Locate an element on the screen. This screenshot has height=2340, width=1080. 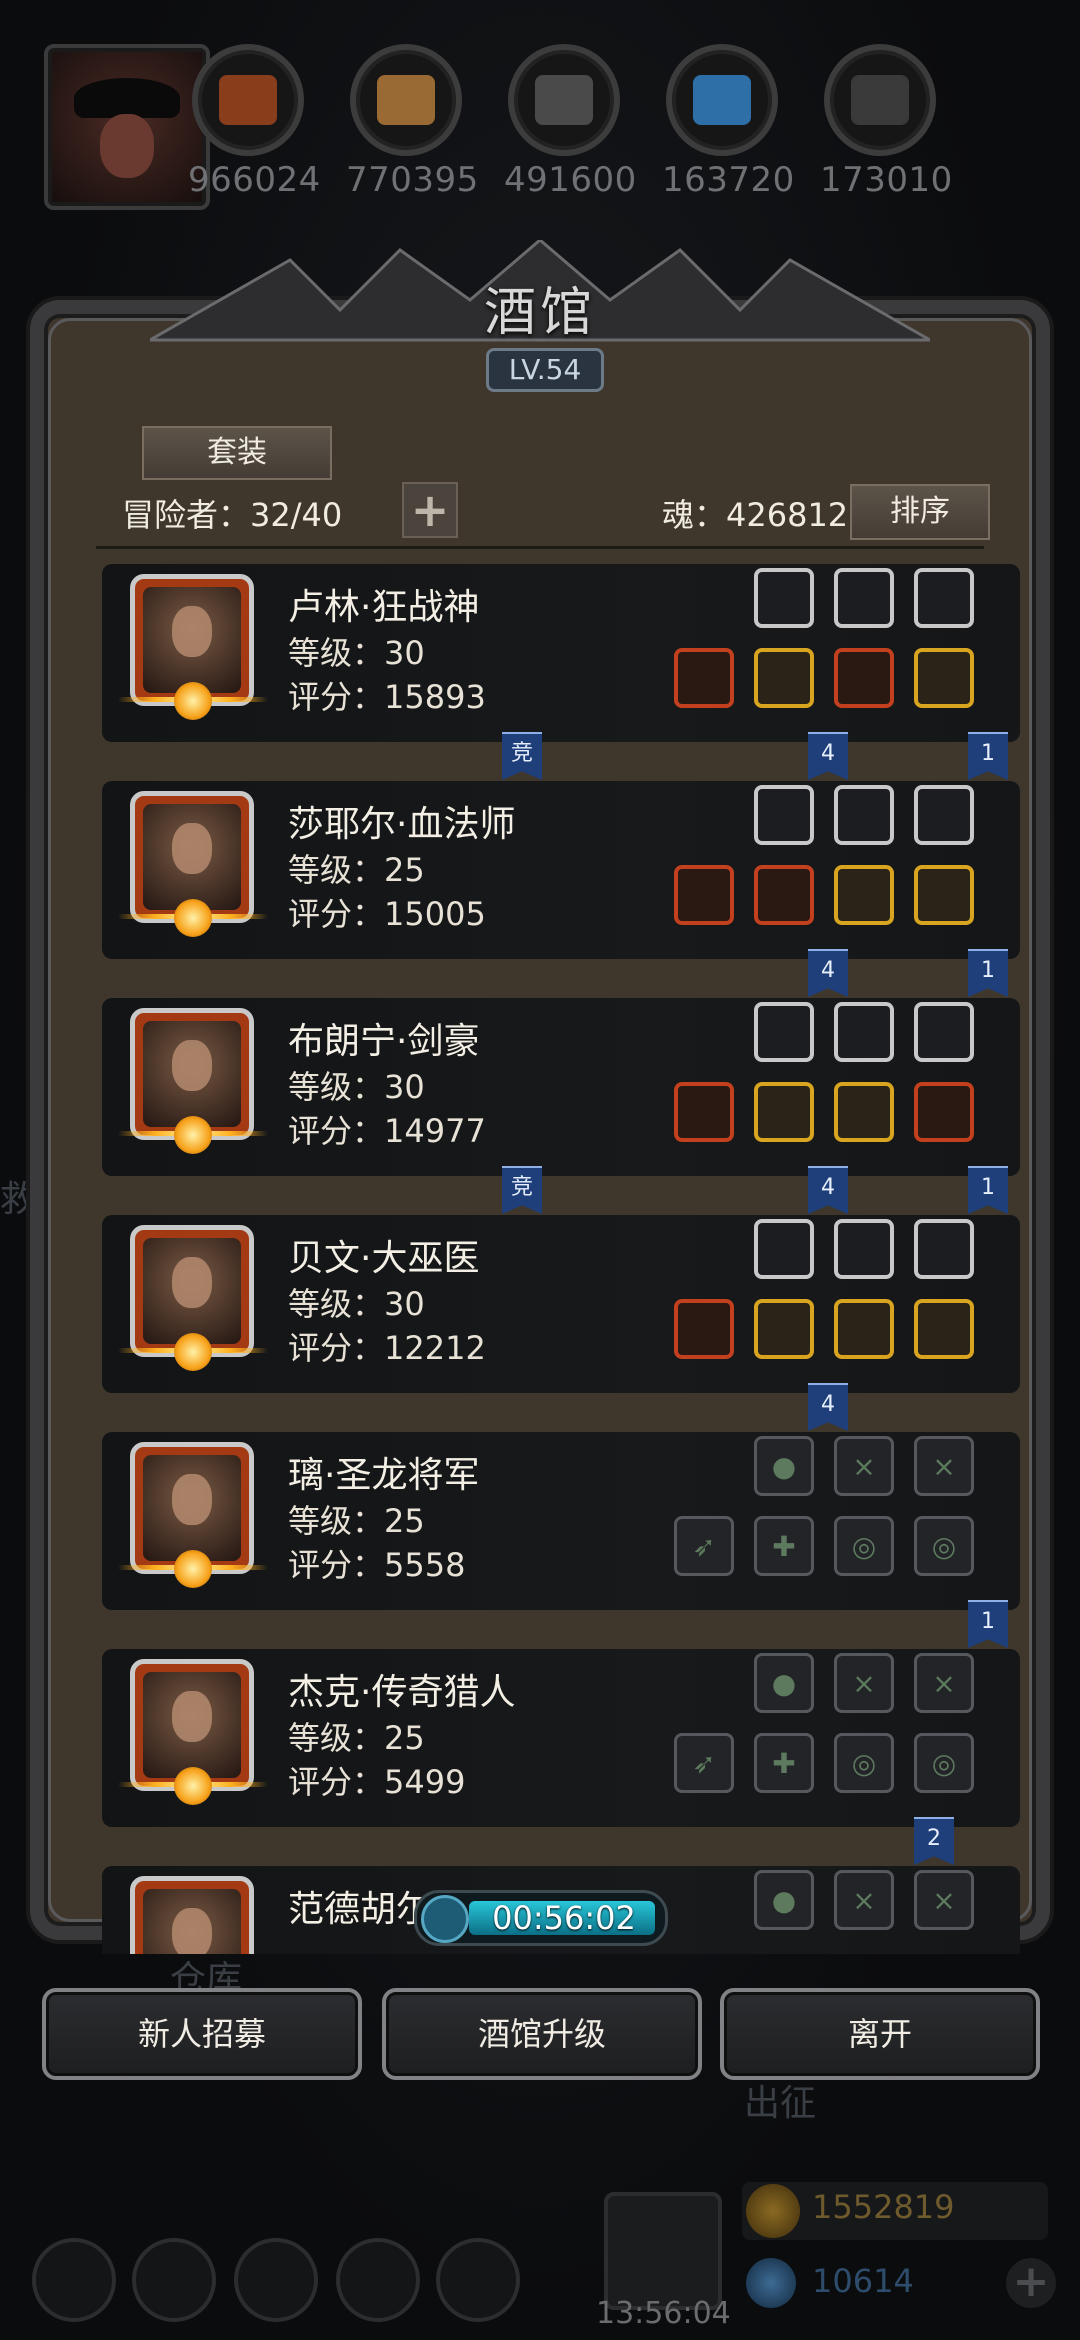
hero-card: 卢林·狂战神 等级：30 评分：15893 is located at coordinates (561, 653).